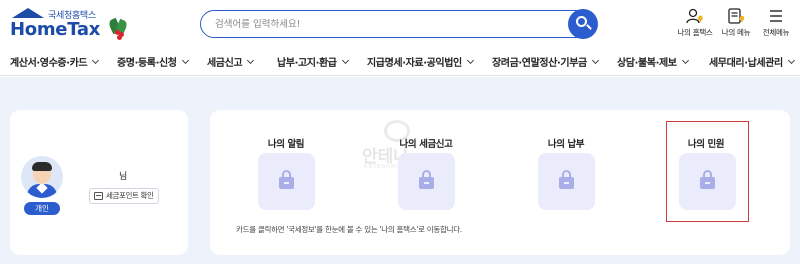 Image resolution: width=800 pixels, height=264 pixels. I want to click on nav-item-payment: 납부·고지·환급, so click(313, 61).